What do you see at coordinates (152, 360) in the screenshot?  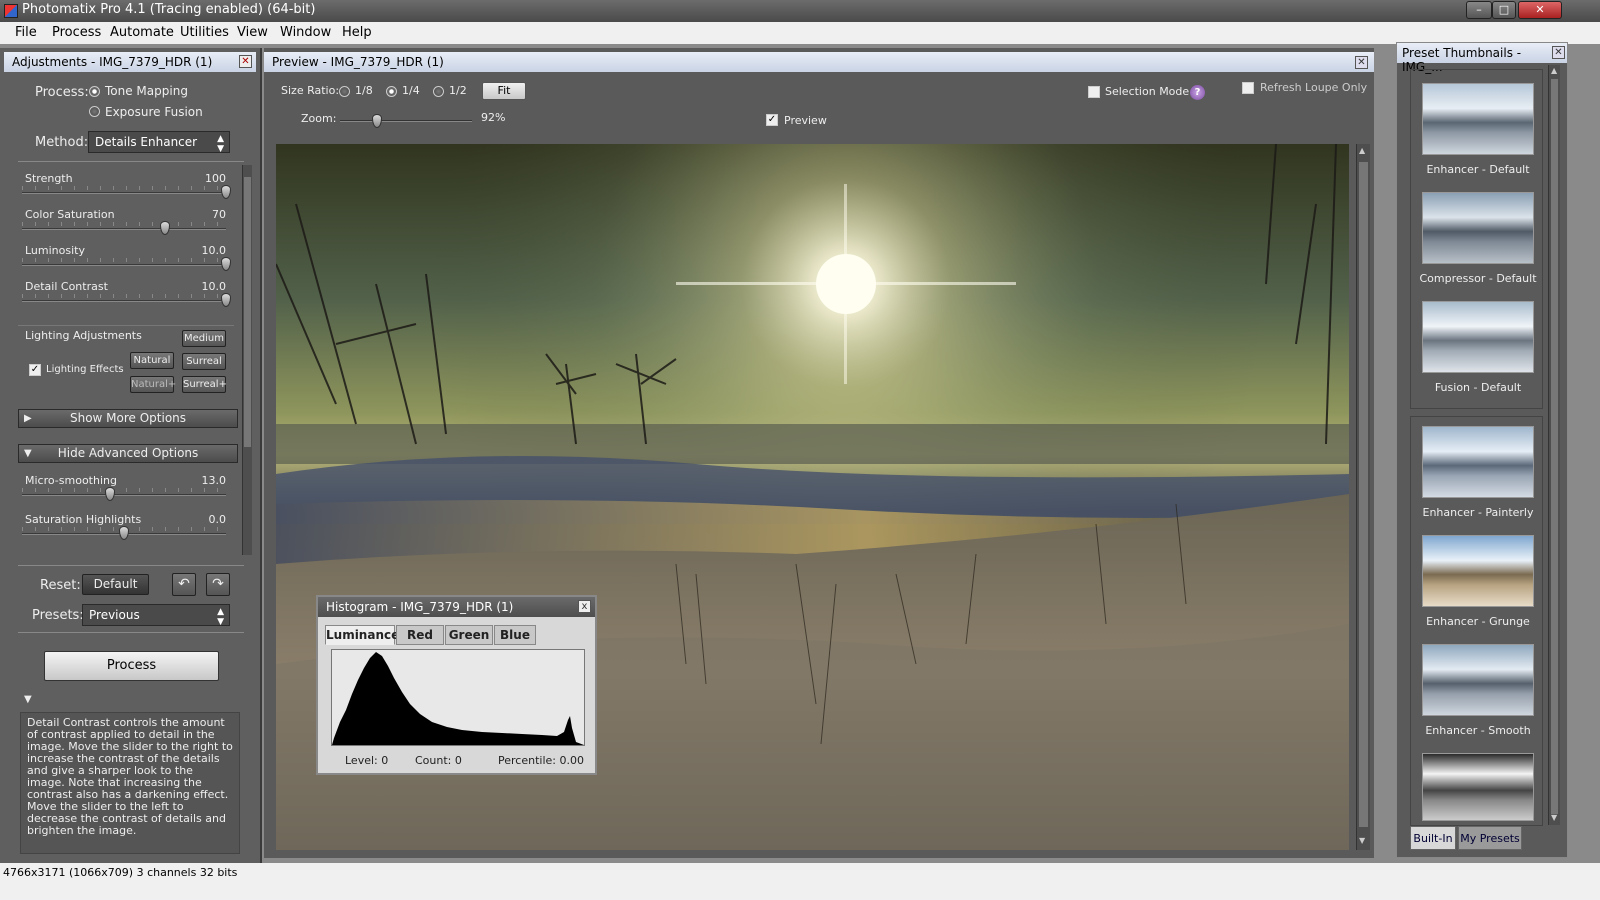 I see `natural-button: Natural` at bounding box center [152, 360].